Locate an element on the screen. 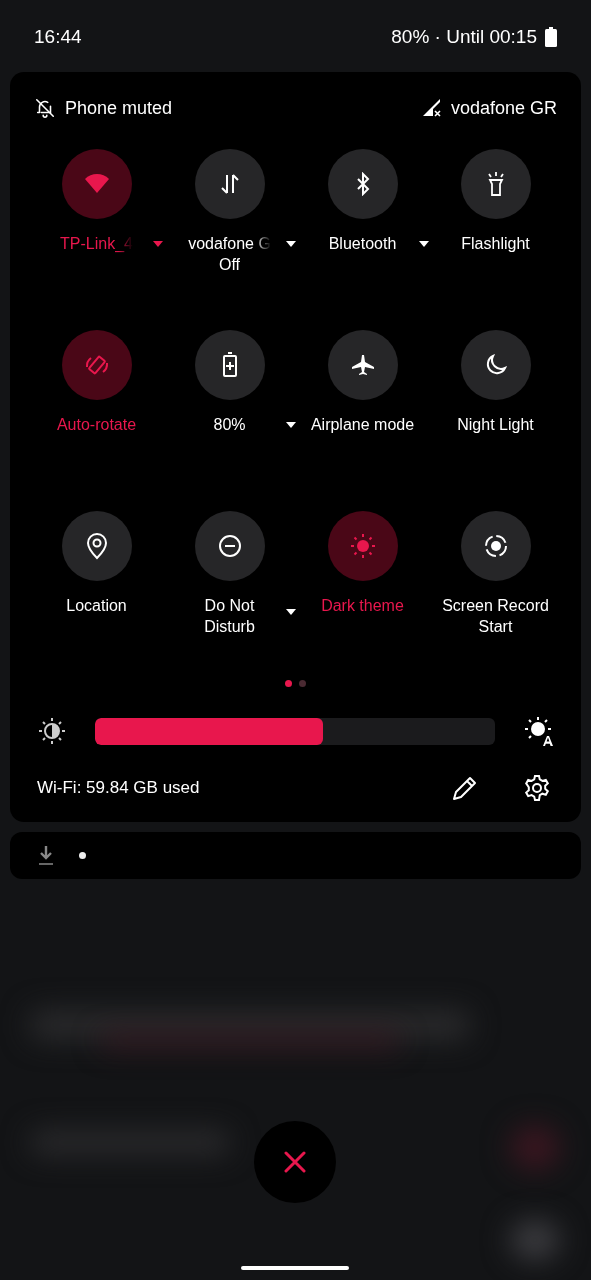  settings-icon is located at coordinates (537, 788).